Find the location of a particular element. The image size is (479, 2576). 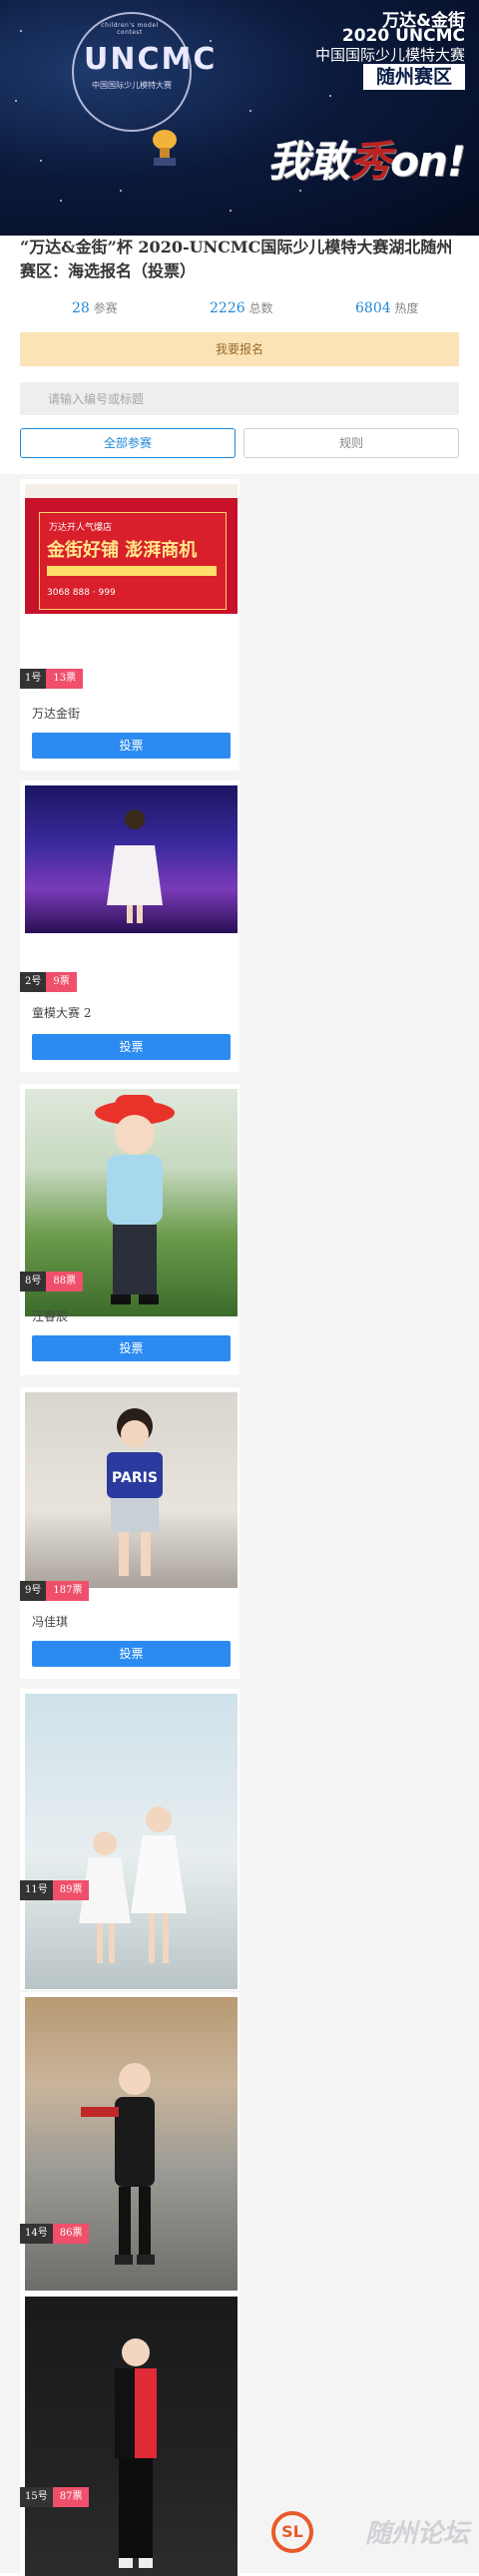

contestant-card: 14号 86票 is located at coordinates (130, 2142).